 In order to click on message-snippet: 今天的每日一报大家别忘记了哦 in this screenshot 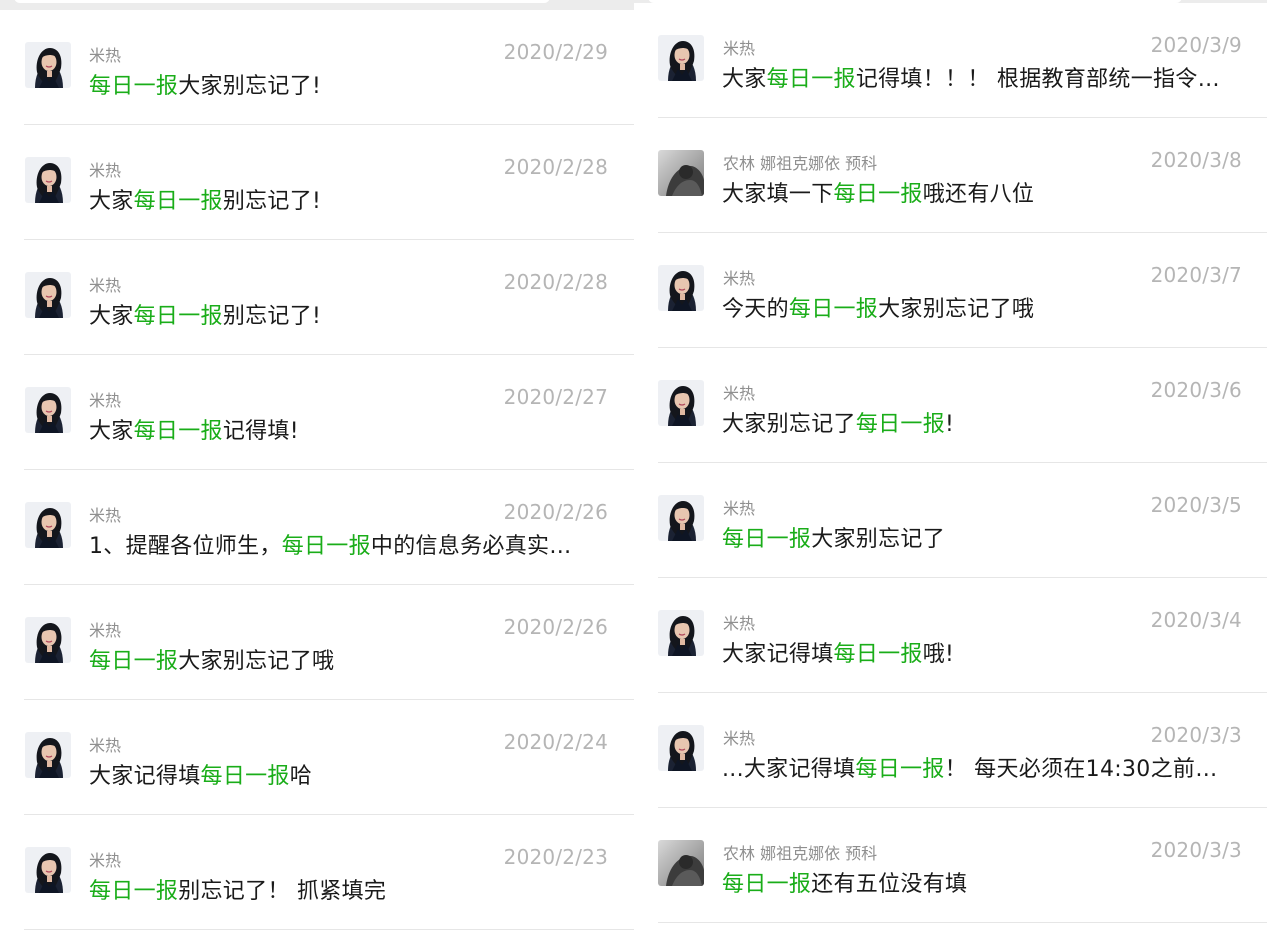, I will do `click(984, 307)`.